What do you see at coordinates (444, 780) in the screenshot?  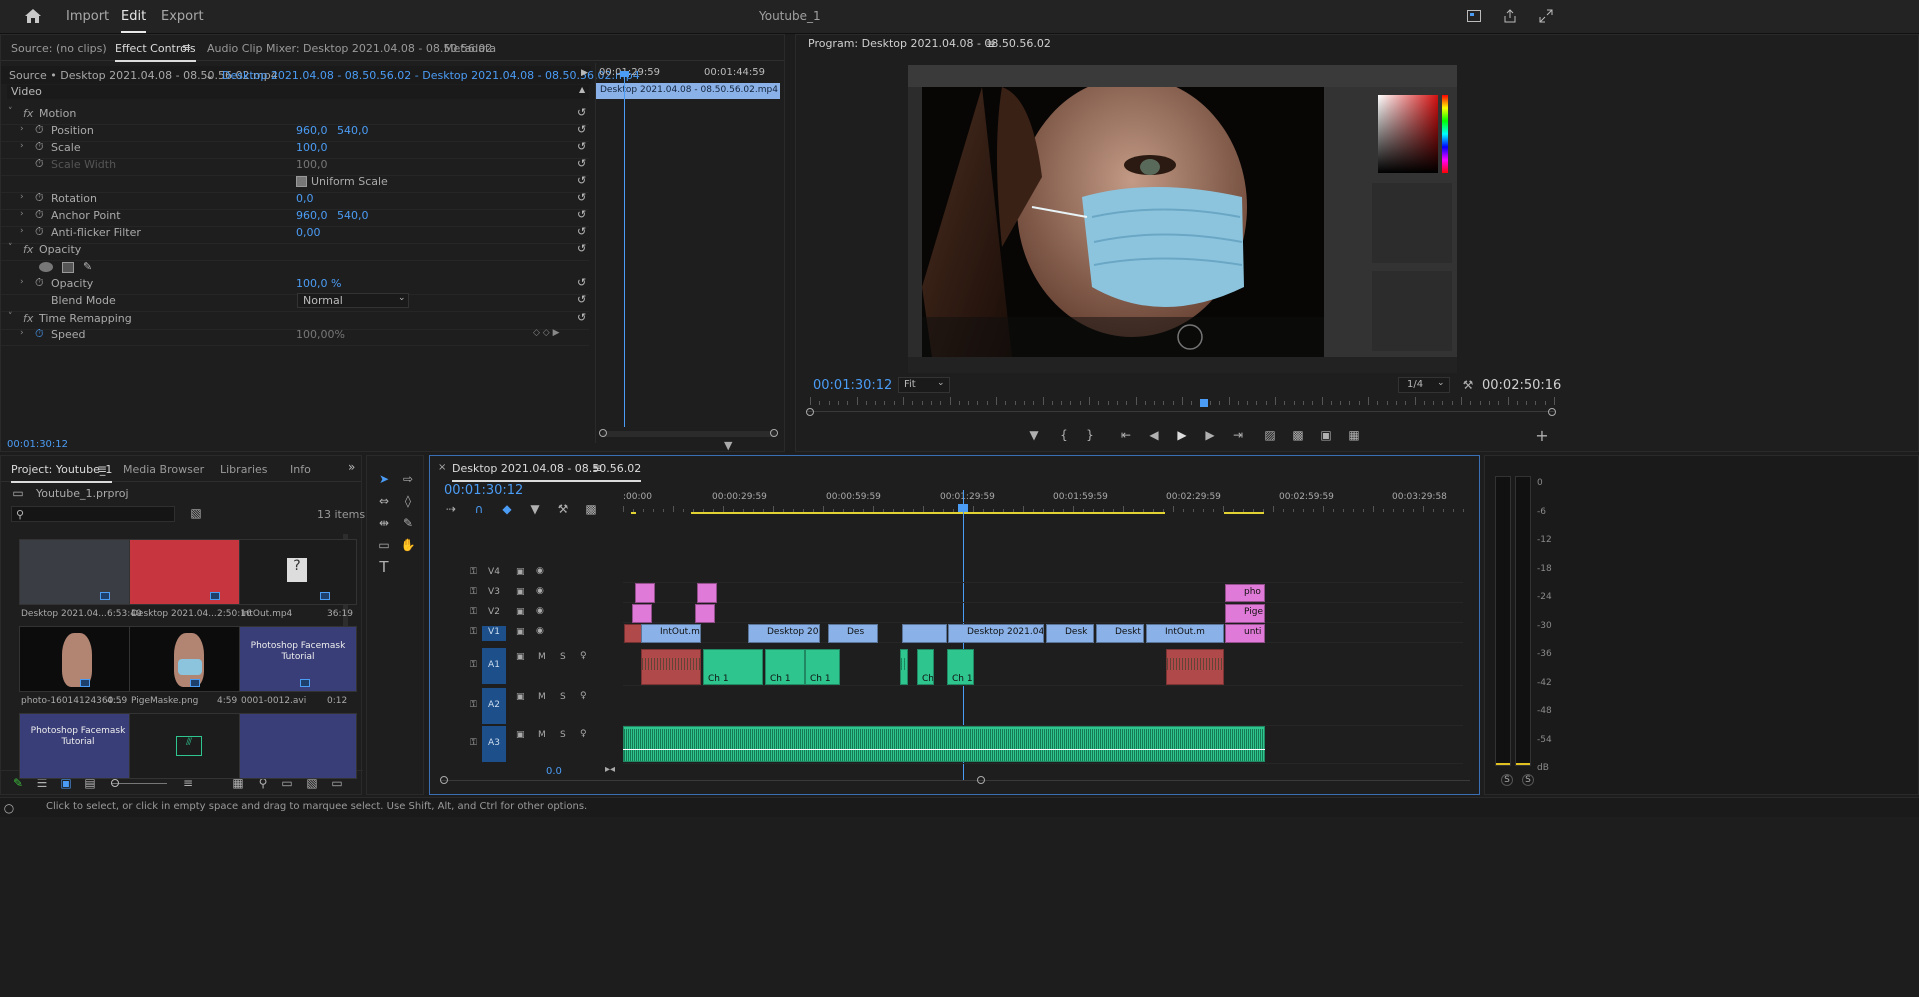 I see `scroll-handle-left` at bounding box center [444, 780].